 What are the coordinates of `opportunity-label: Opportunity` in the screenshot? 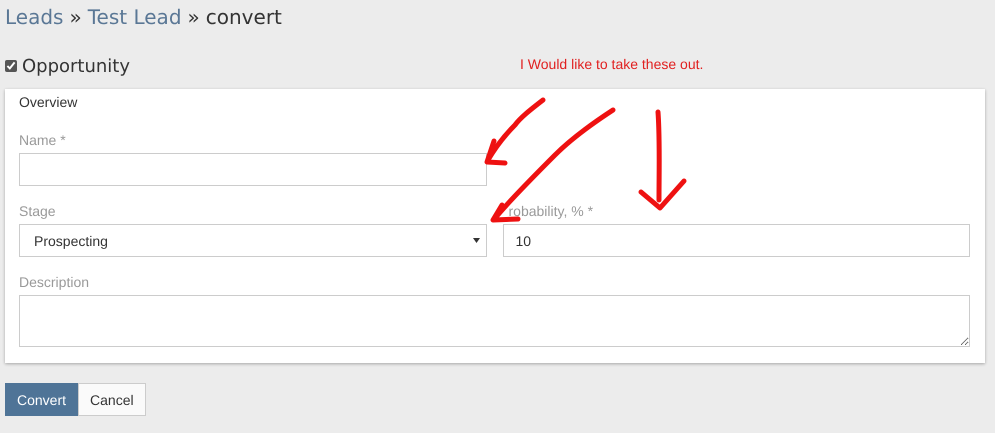 It's located at (76, 66).